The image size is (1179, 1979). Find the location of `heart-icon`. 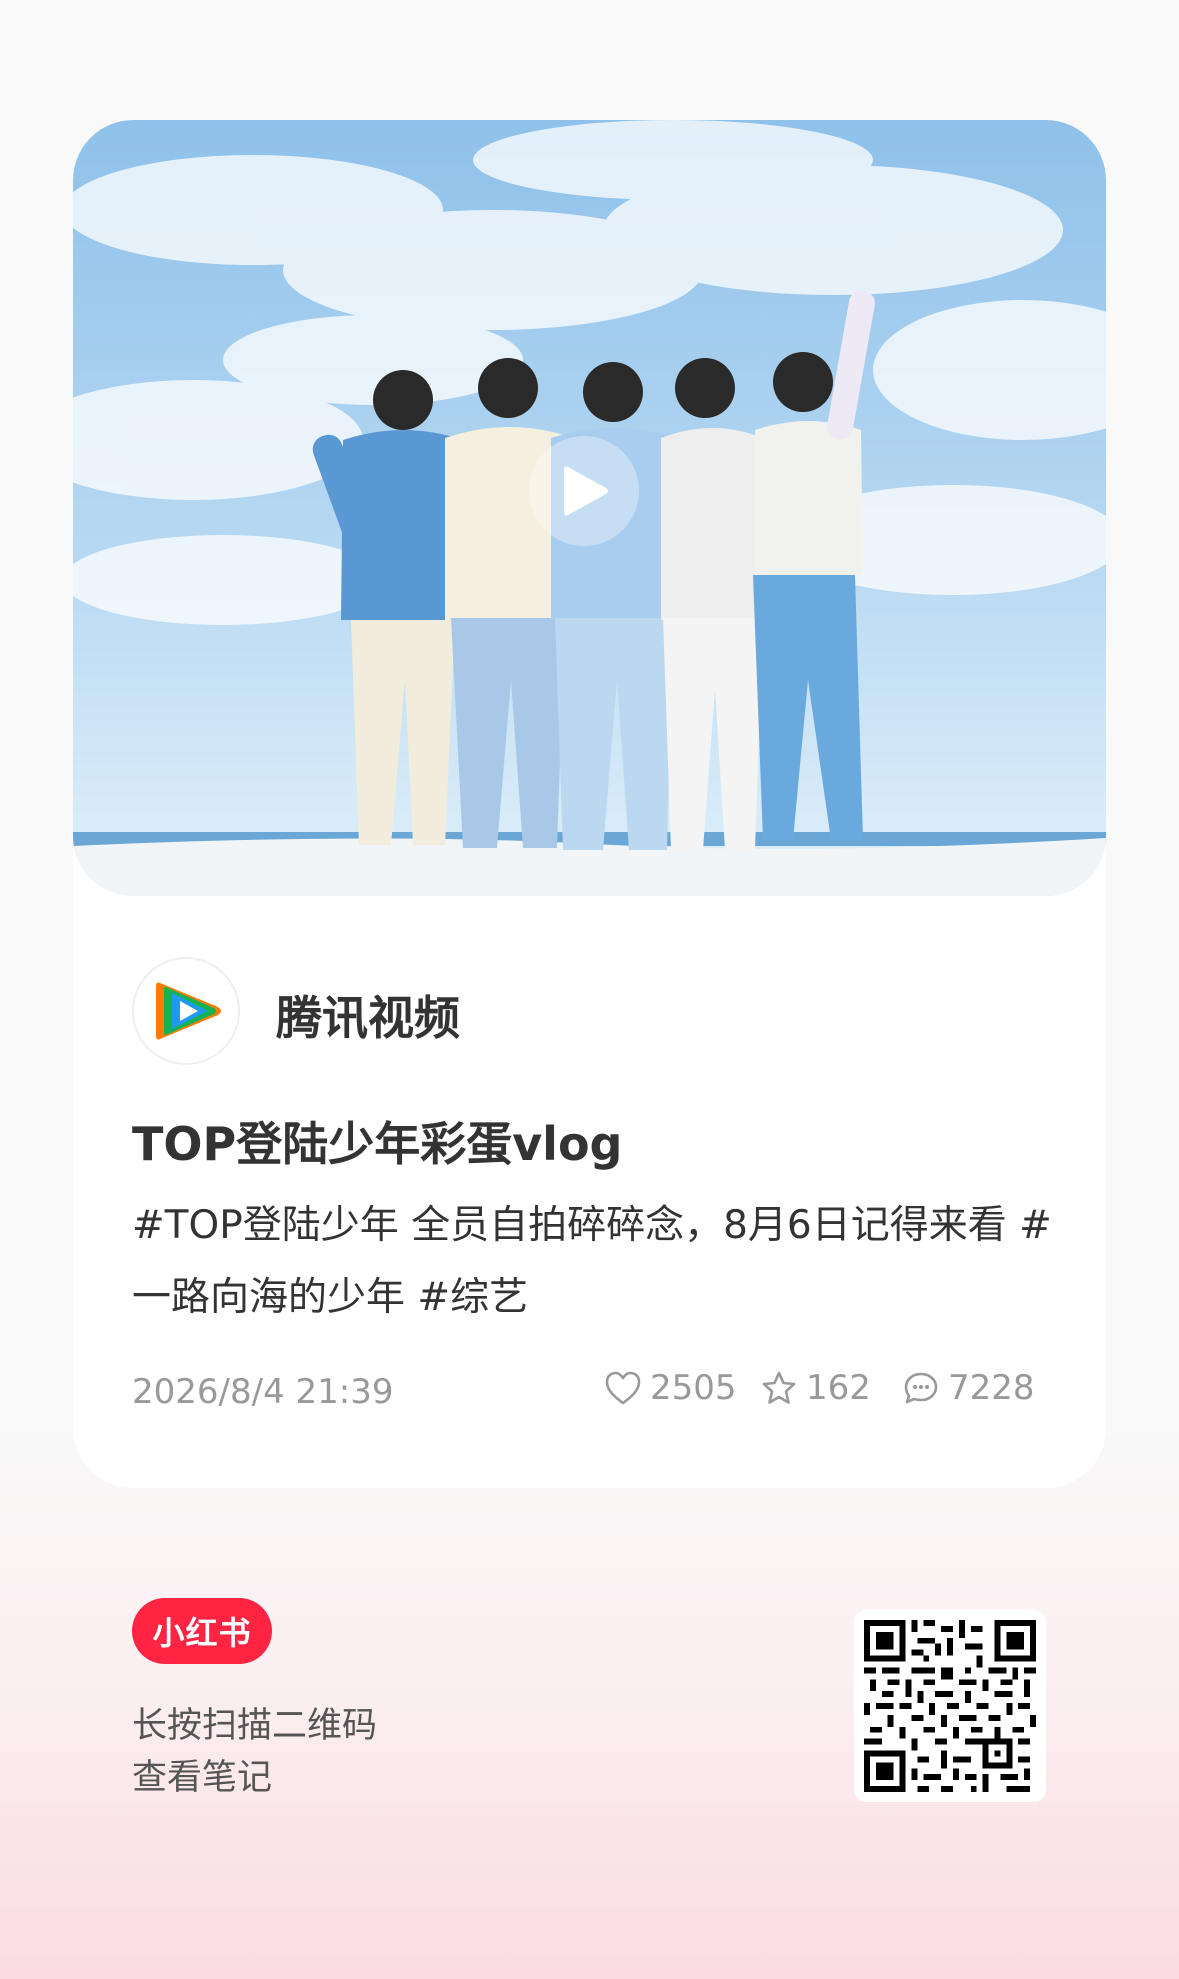

heart-icon is located at coordinates (623, 1388).